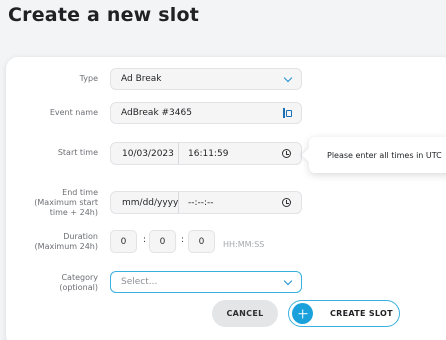 This screenshot has height=340, width=446. I want to click on start-time-value: 16:11:59, so click(231, 154).